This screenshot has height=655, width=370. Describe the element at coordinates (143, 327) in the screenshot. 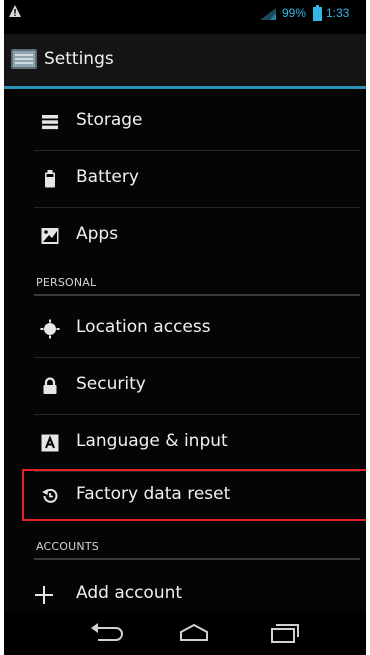

I see `settings-item-label: Location access` at that location.